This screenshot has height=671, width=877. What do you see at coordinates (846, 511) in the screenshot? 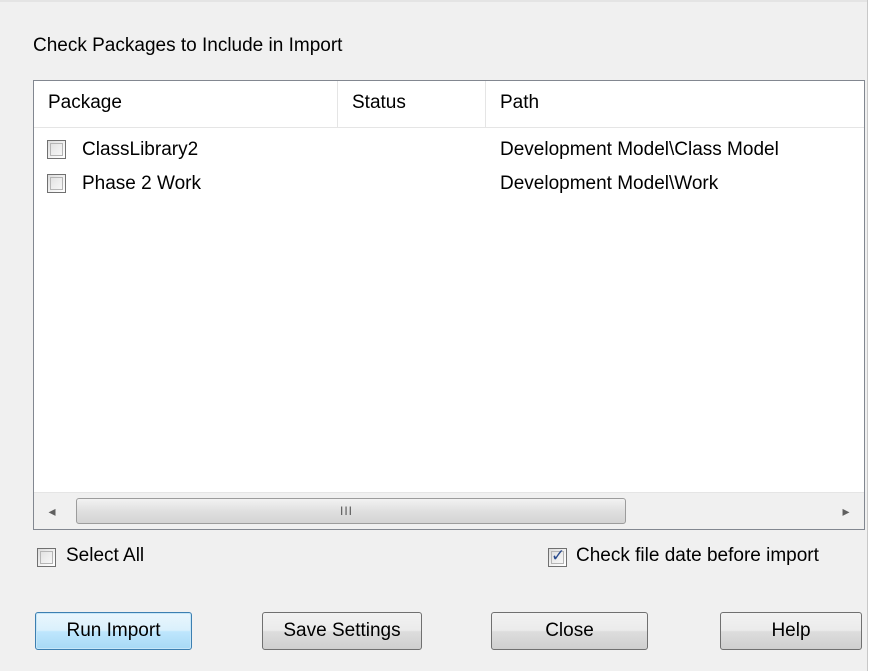
I see `chevron-right-icon: ▸` at bounding box center [846, 511].